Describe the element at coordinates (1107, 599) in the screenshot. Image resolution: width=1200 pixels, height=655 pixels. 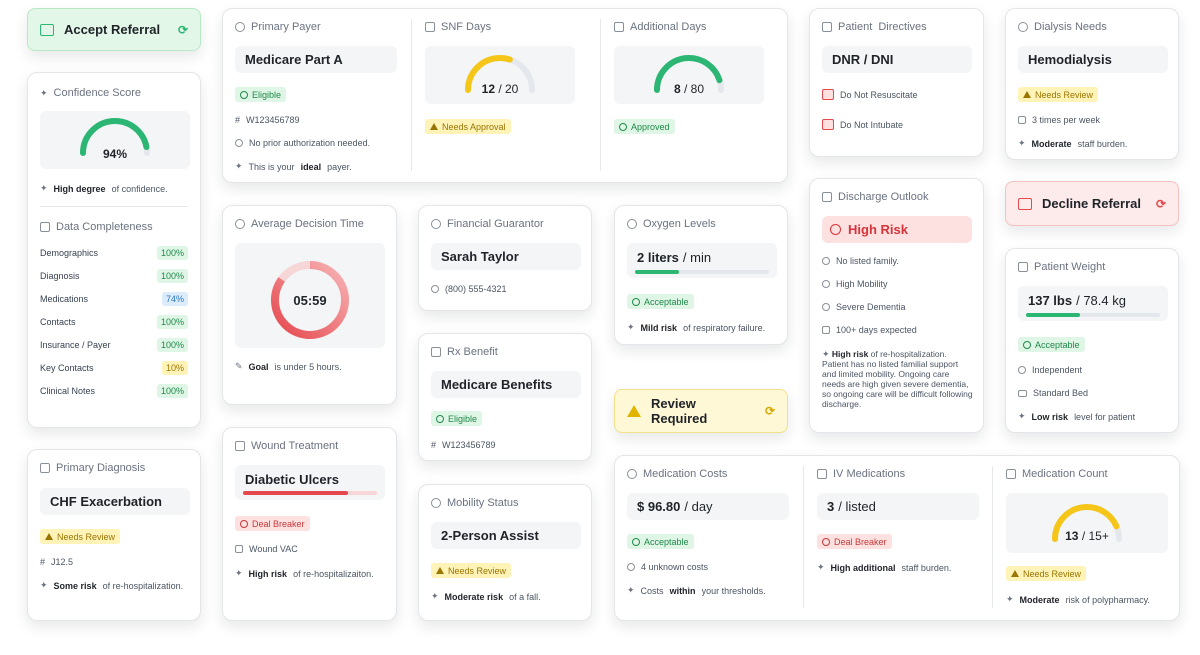
I see `note-text: risk of polypharmacy.` at that location.